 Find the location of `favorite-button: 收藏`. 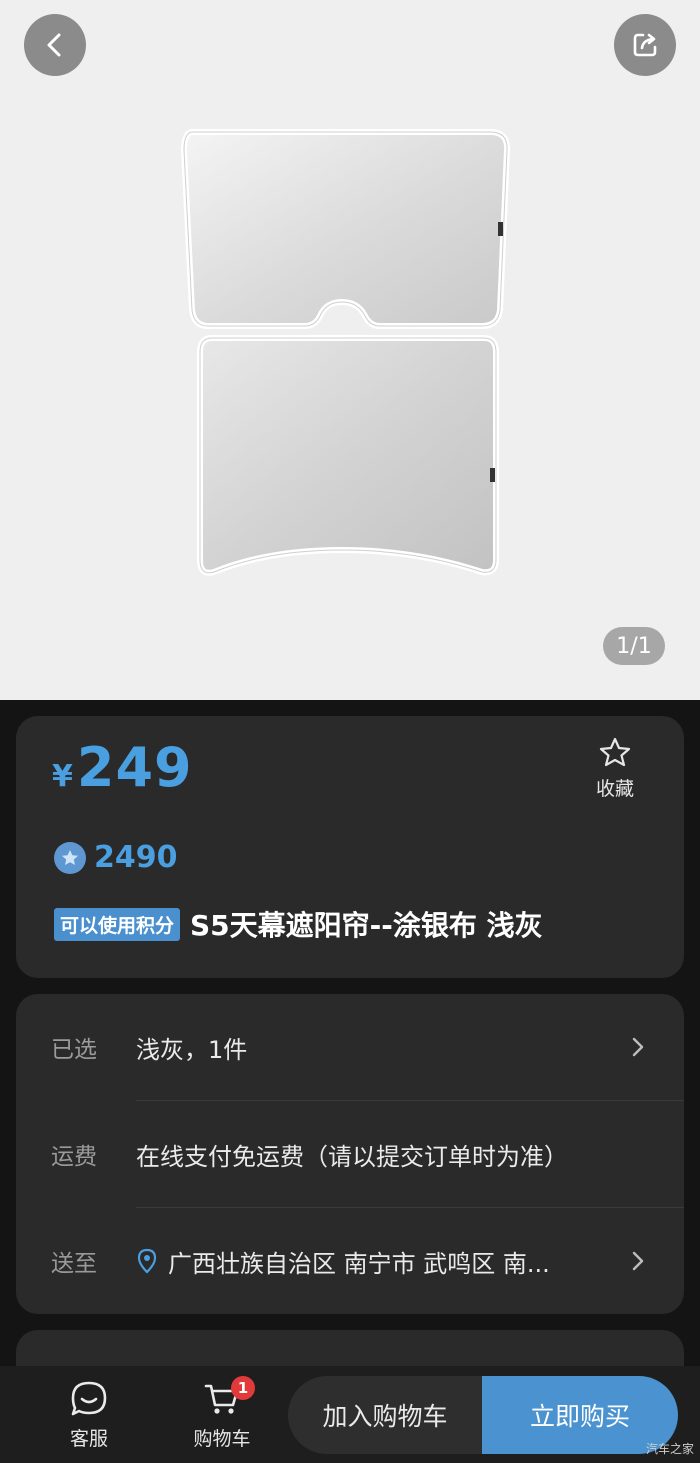

favorite-button: 收藏 is located at coordinates (615, 768).